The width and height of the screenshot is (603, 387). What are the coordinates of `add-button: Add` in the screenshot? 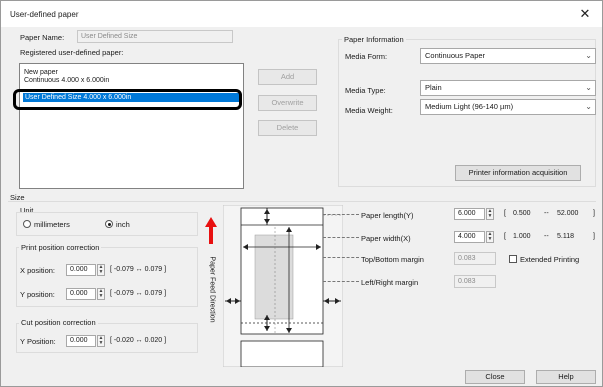 It's located at (287, 77).